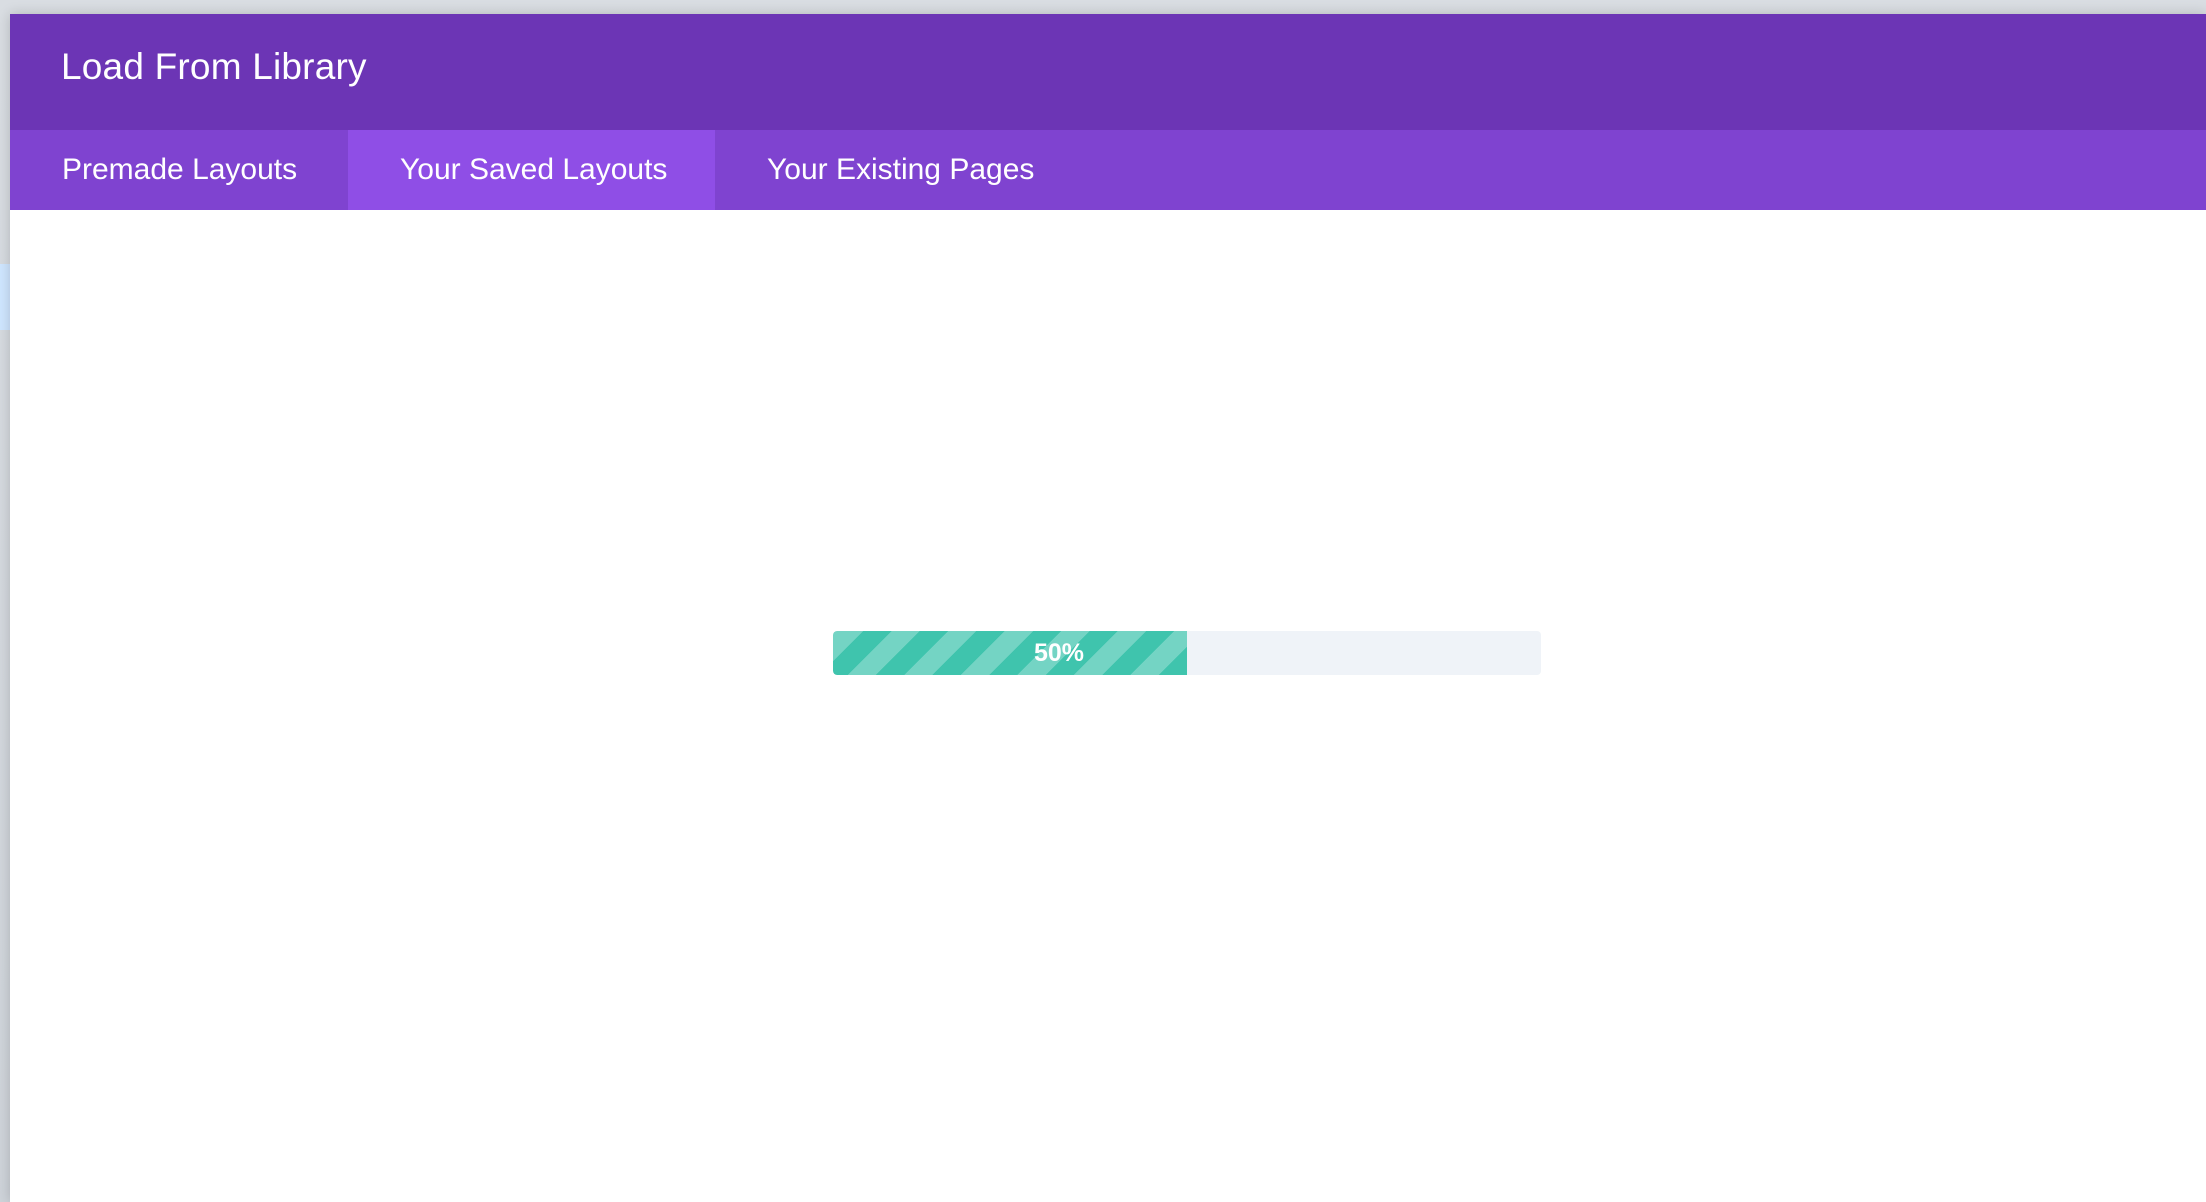  I want to click on tab-premade-layouts: Premade Layouts, so click(179, 170).